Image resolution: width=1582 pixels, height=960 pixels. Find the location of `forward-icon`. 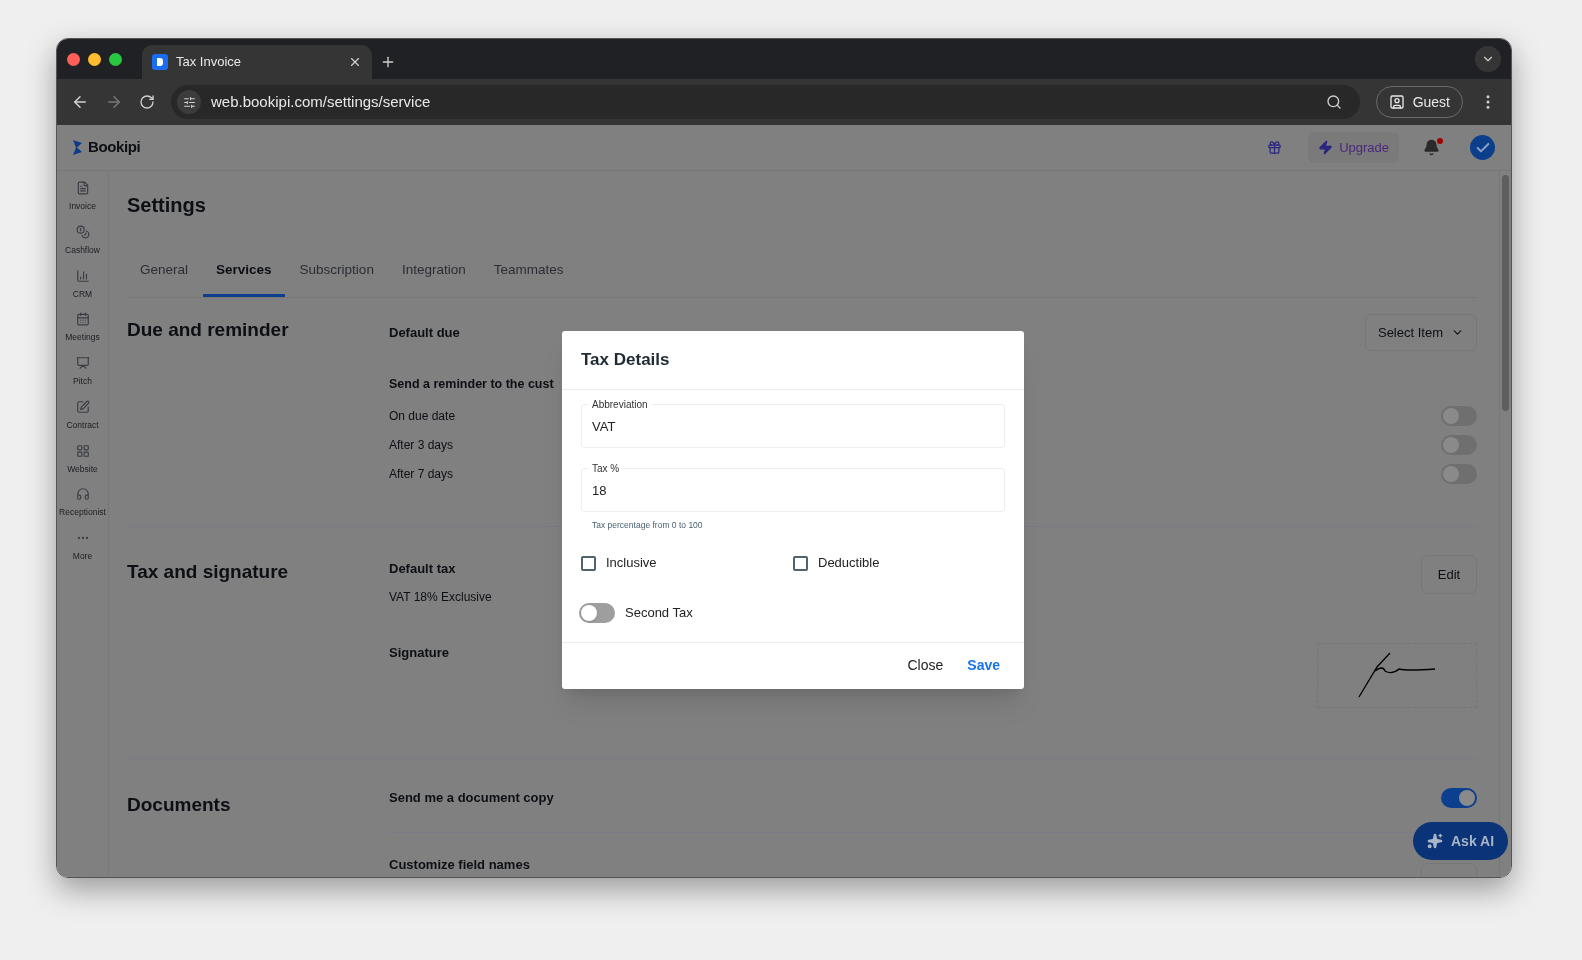

forward-icon is located at coordinates (114, 102).